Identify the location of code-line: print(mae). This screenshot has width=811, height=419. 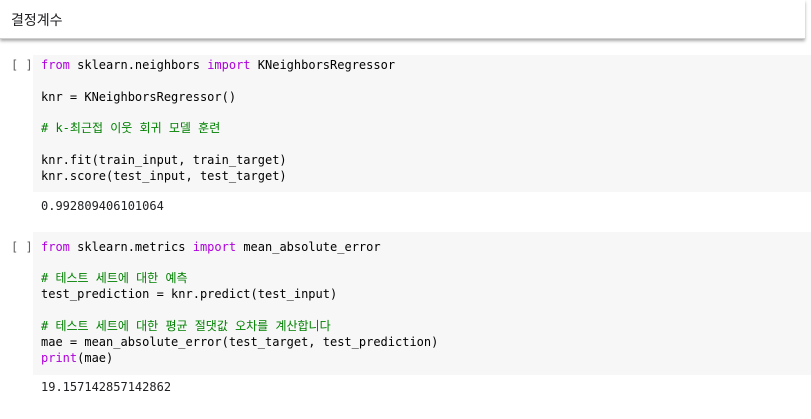
(77, 358).